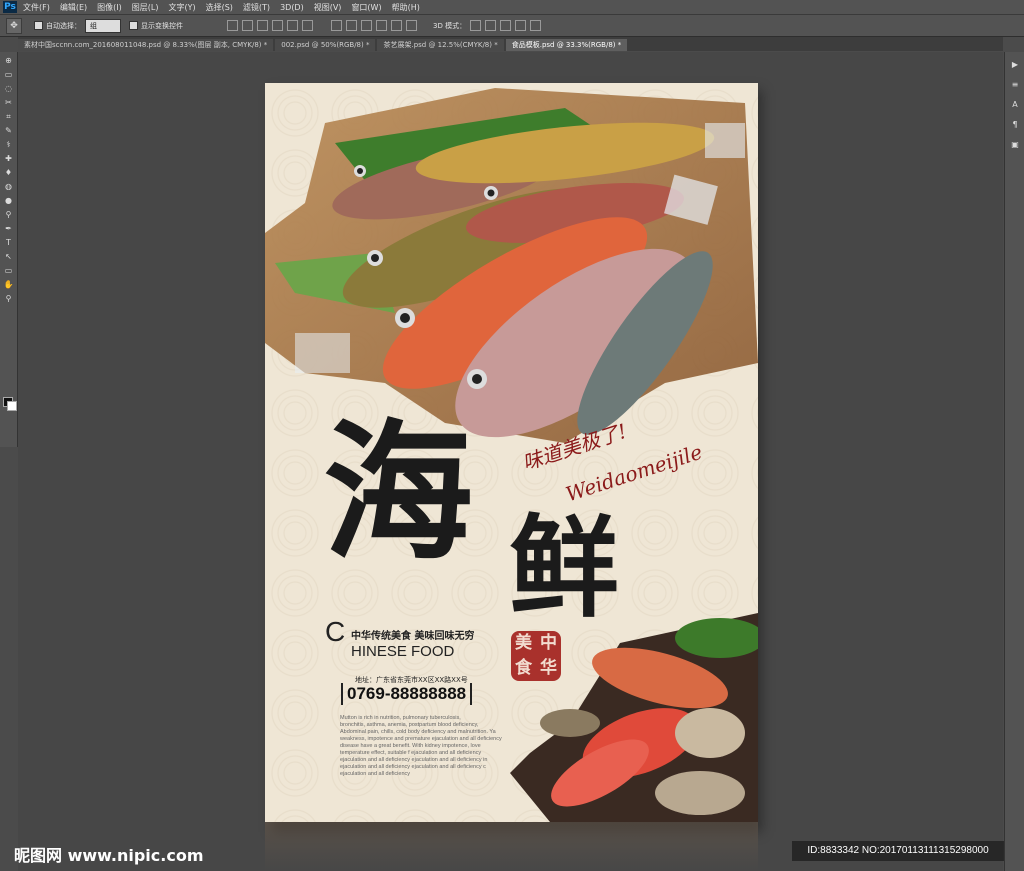 The width and height of the screenshot is (1024, 871). What do you see at coordinates (8, 200) in the screenshot?
I see `eraser-tool-icon: ●` at bounding box center [8, 200].